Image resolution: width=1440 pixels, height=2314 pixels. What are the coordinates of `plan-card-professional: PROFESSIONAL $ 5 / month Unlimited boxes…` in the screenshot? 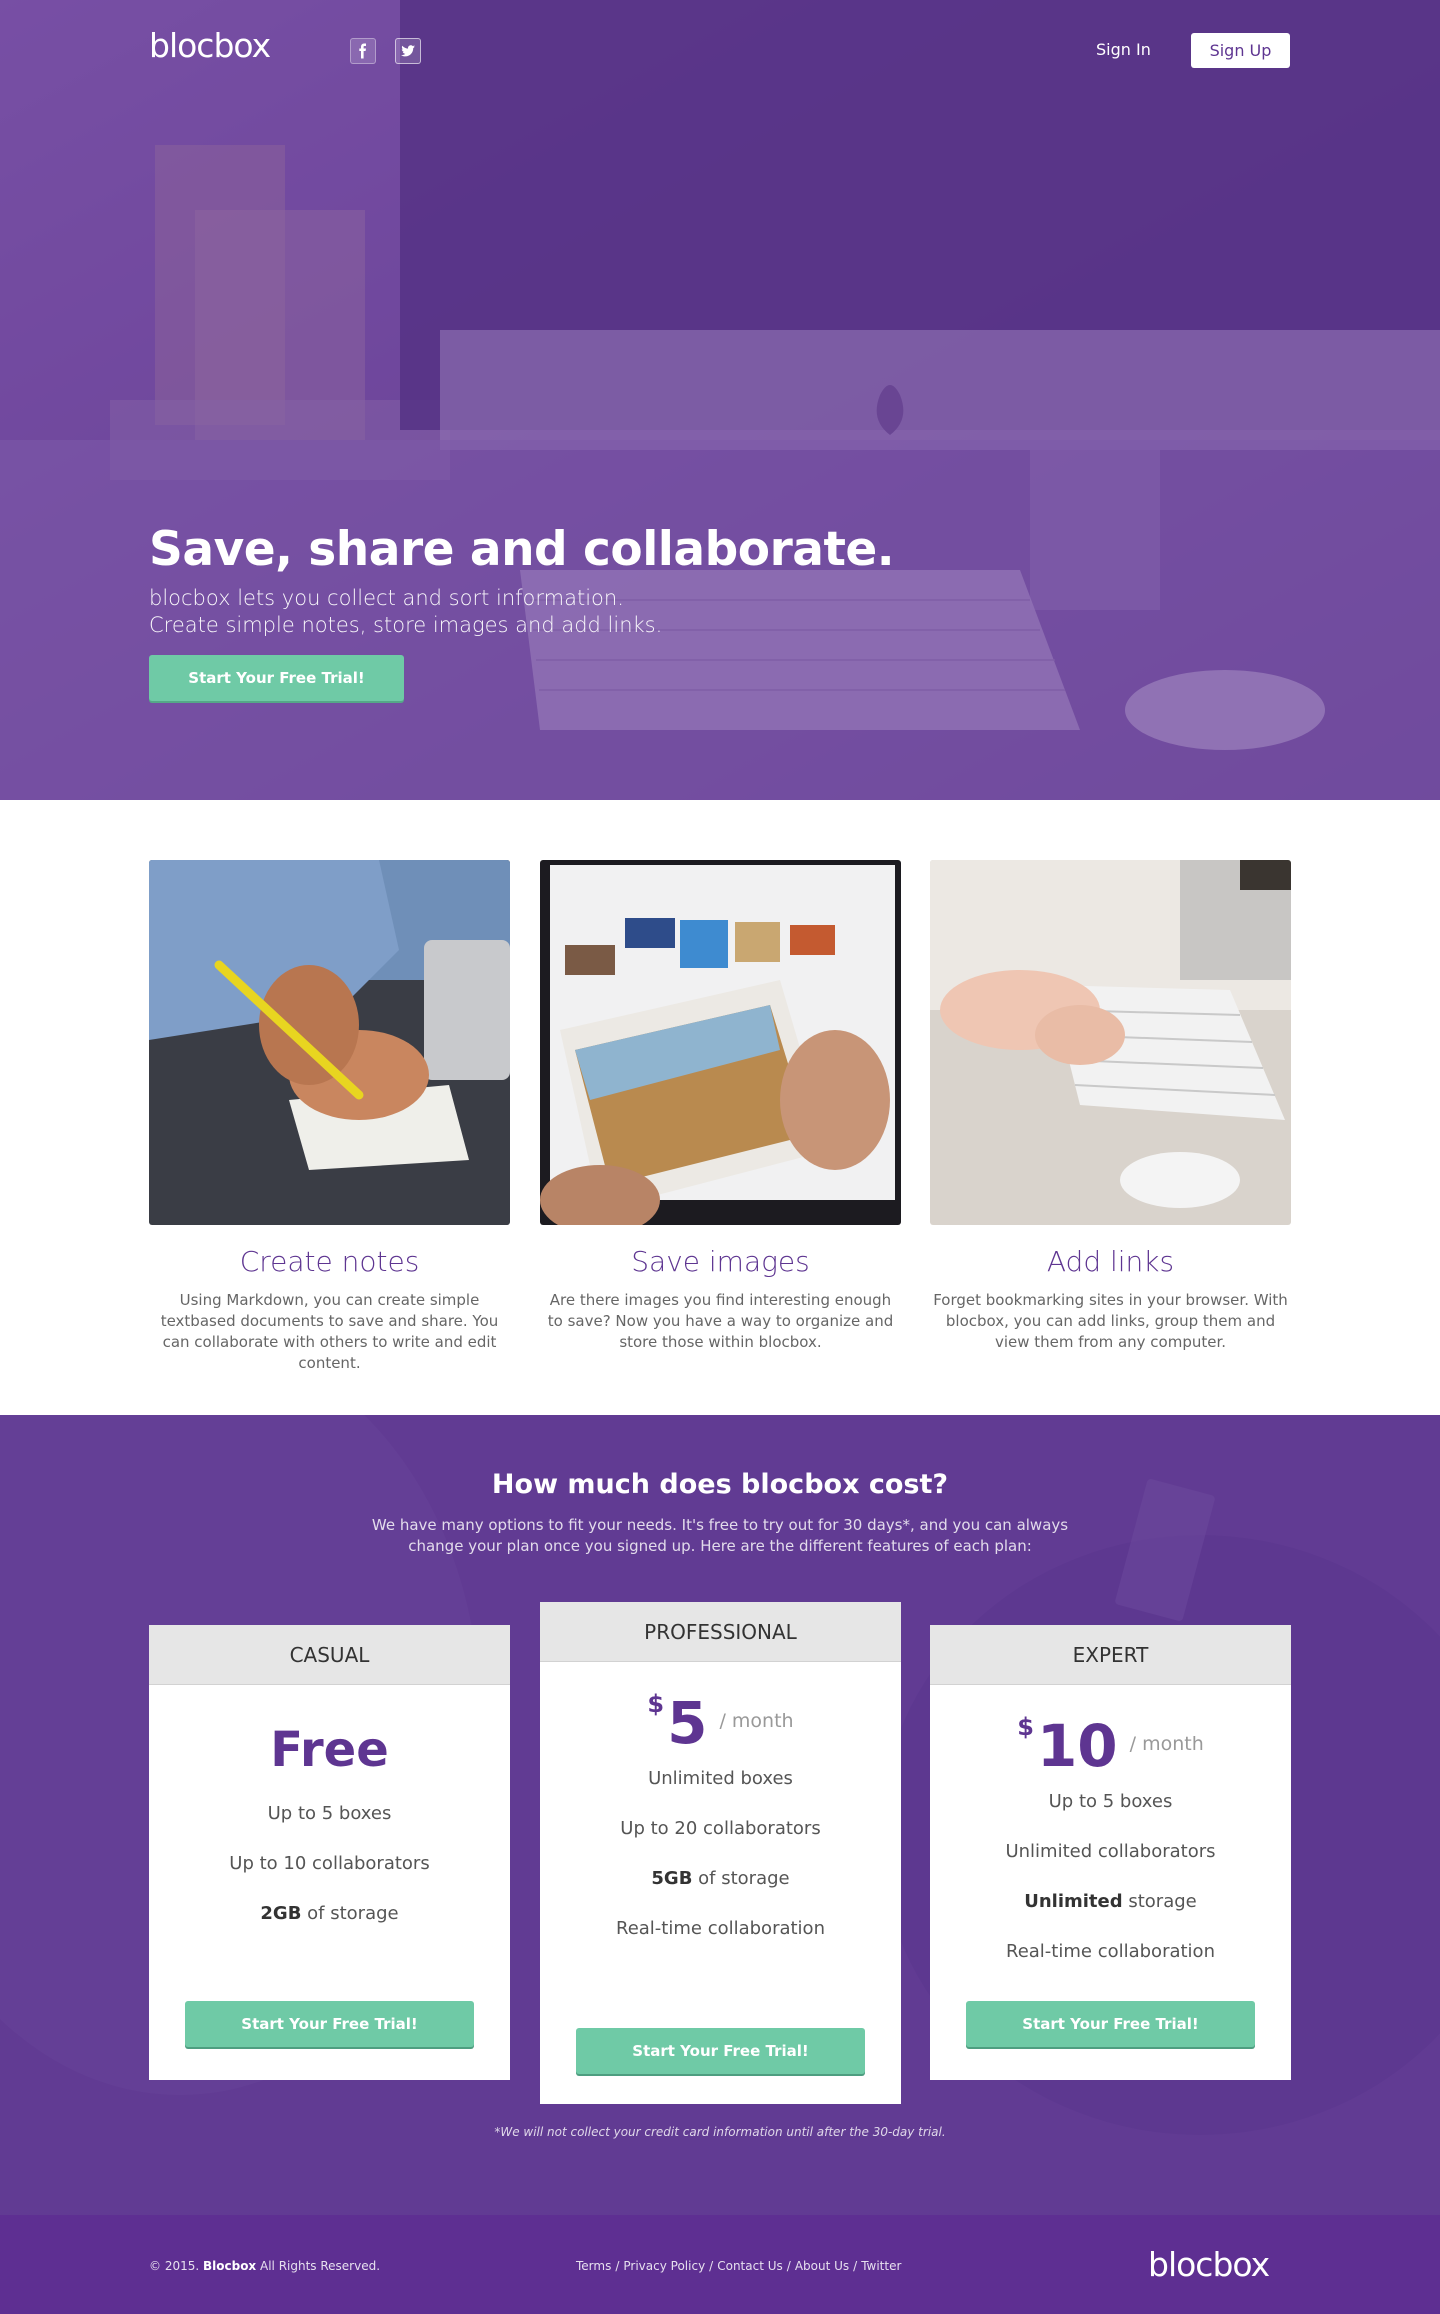 It's located at (720, 1853).